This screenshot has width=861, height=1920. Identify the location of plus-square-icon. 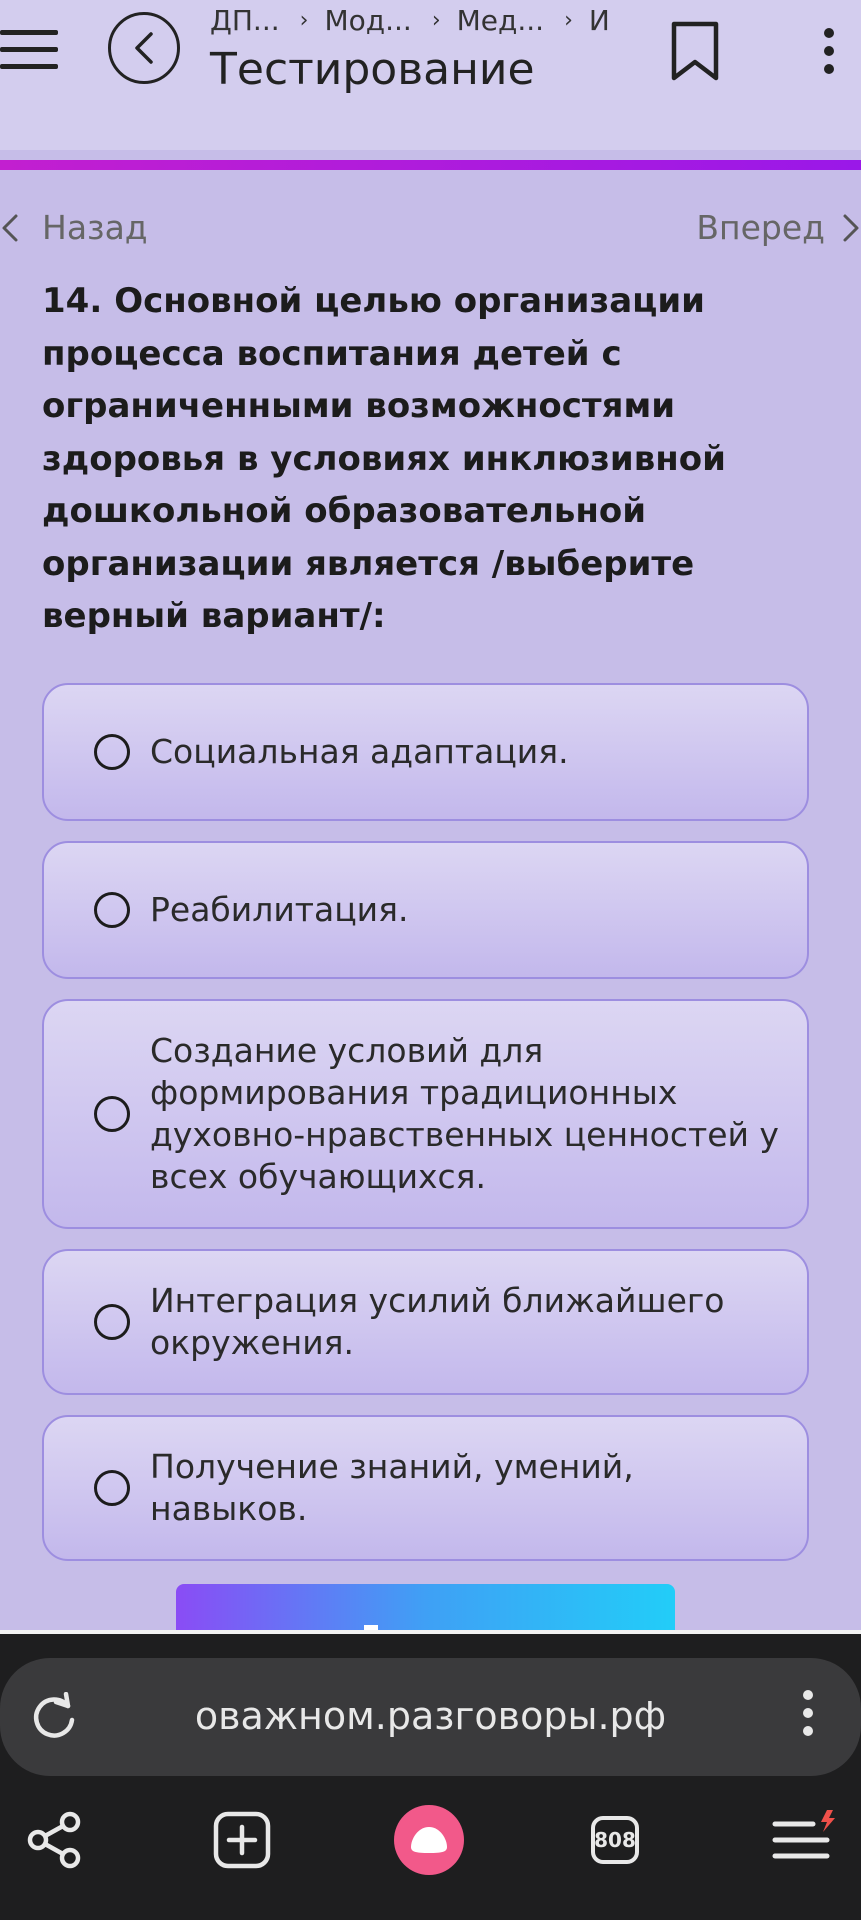
(242, 1840).